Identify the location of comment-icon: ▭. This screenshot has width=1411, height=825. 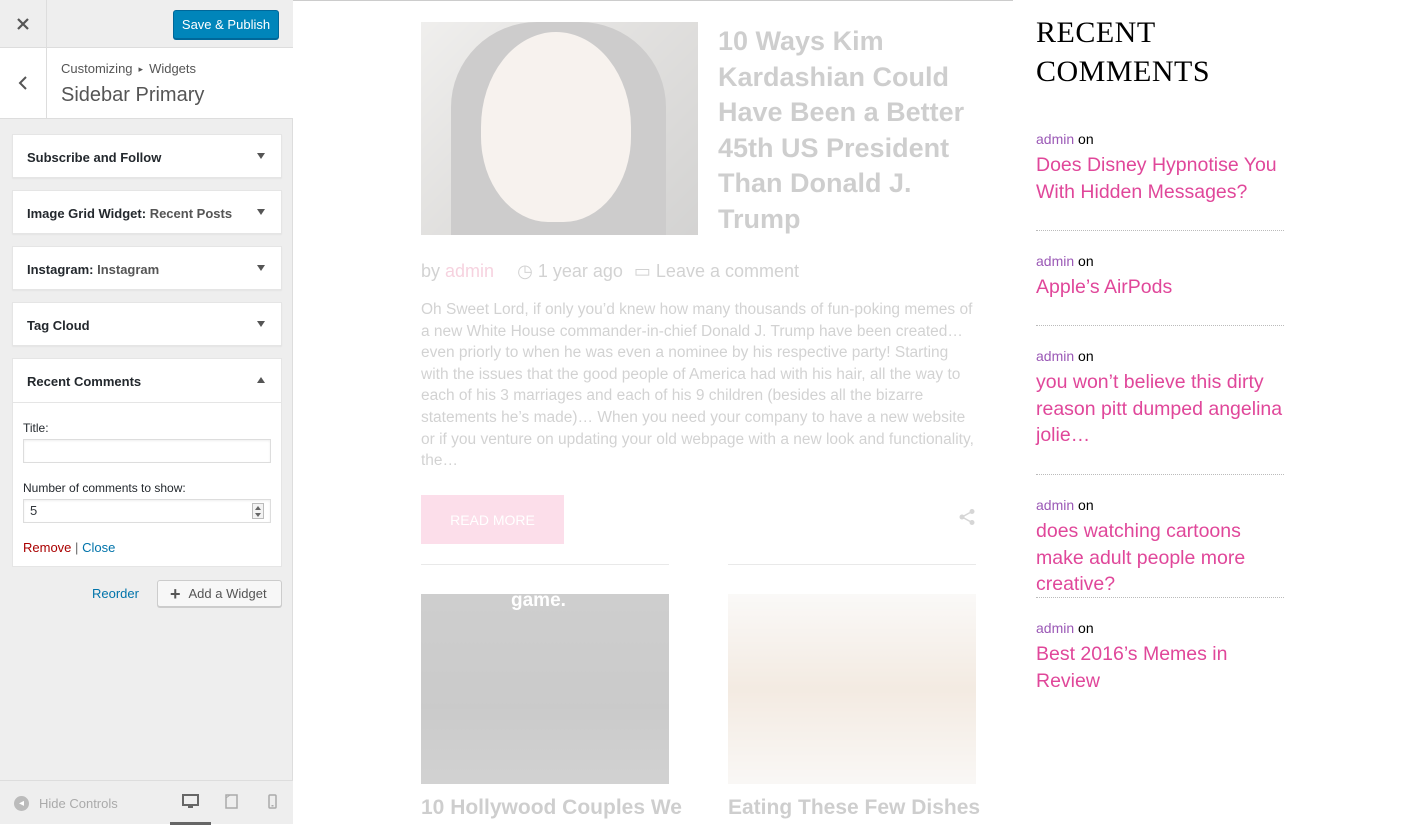
(642, 271).